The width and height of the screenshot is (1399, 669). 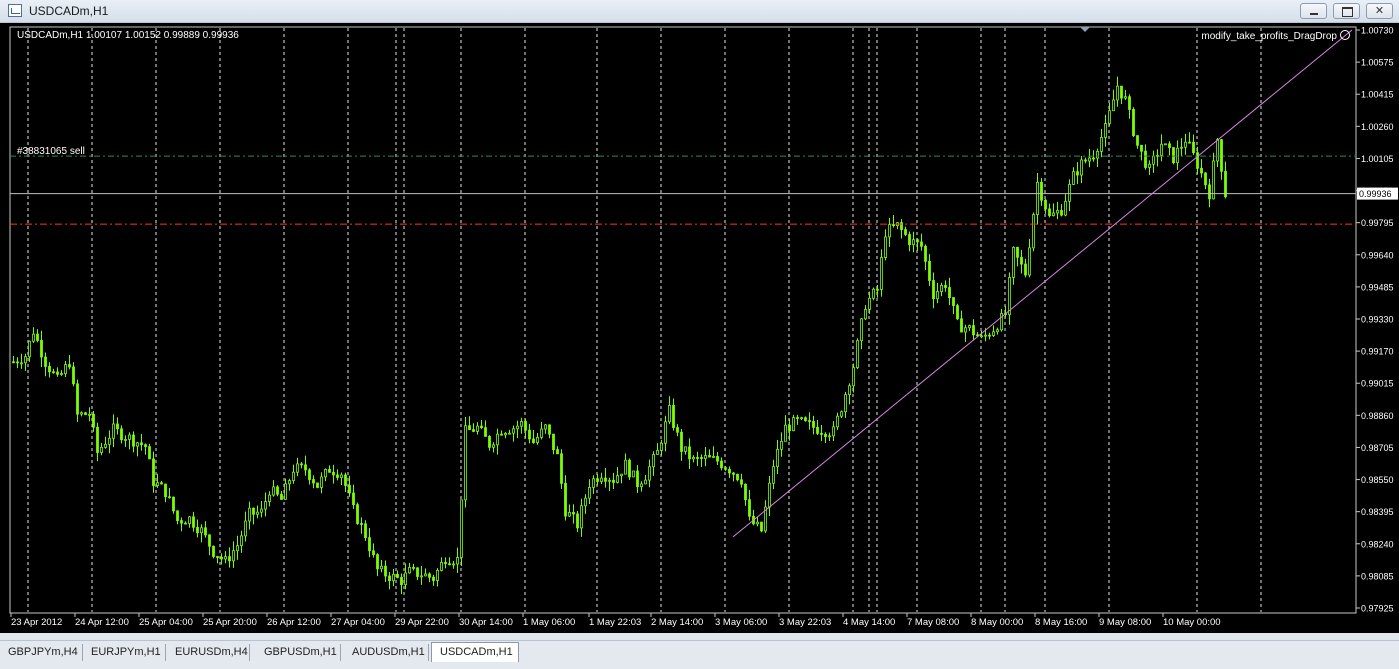 I want to click on tab-eurjpym-h1: EURJPYm,H1, so click(x=124, y=652).